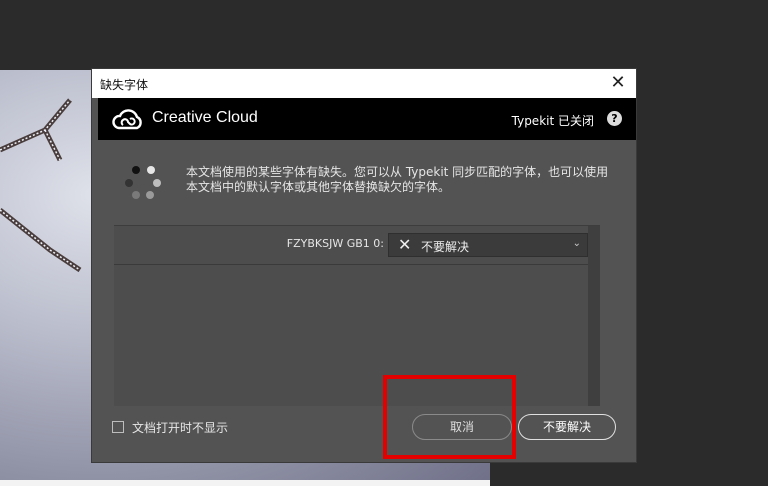  Describe the element at coordinates (245, 483) in the screenshot. I see `photo-bottom-strip` at that location.